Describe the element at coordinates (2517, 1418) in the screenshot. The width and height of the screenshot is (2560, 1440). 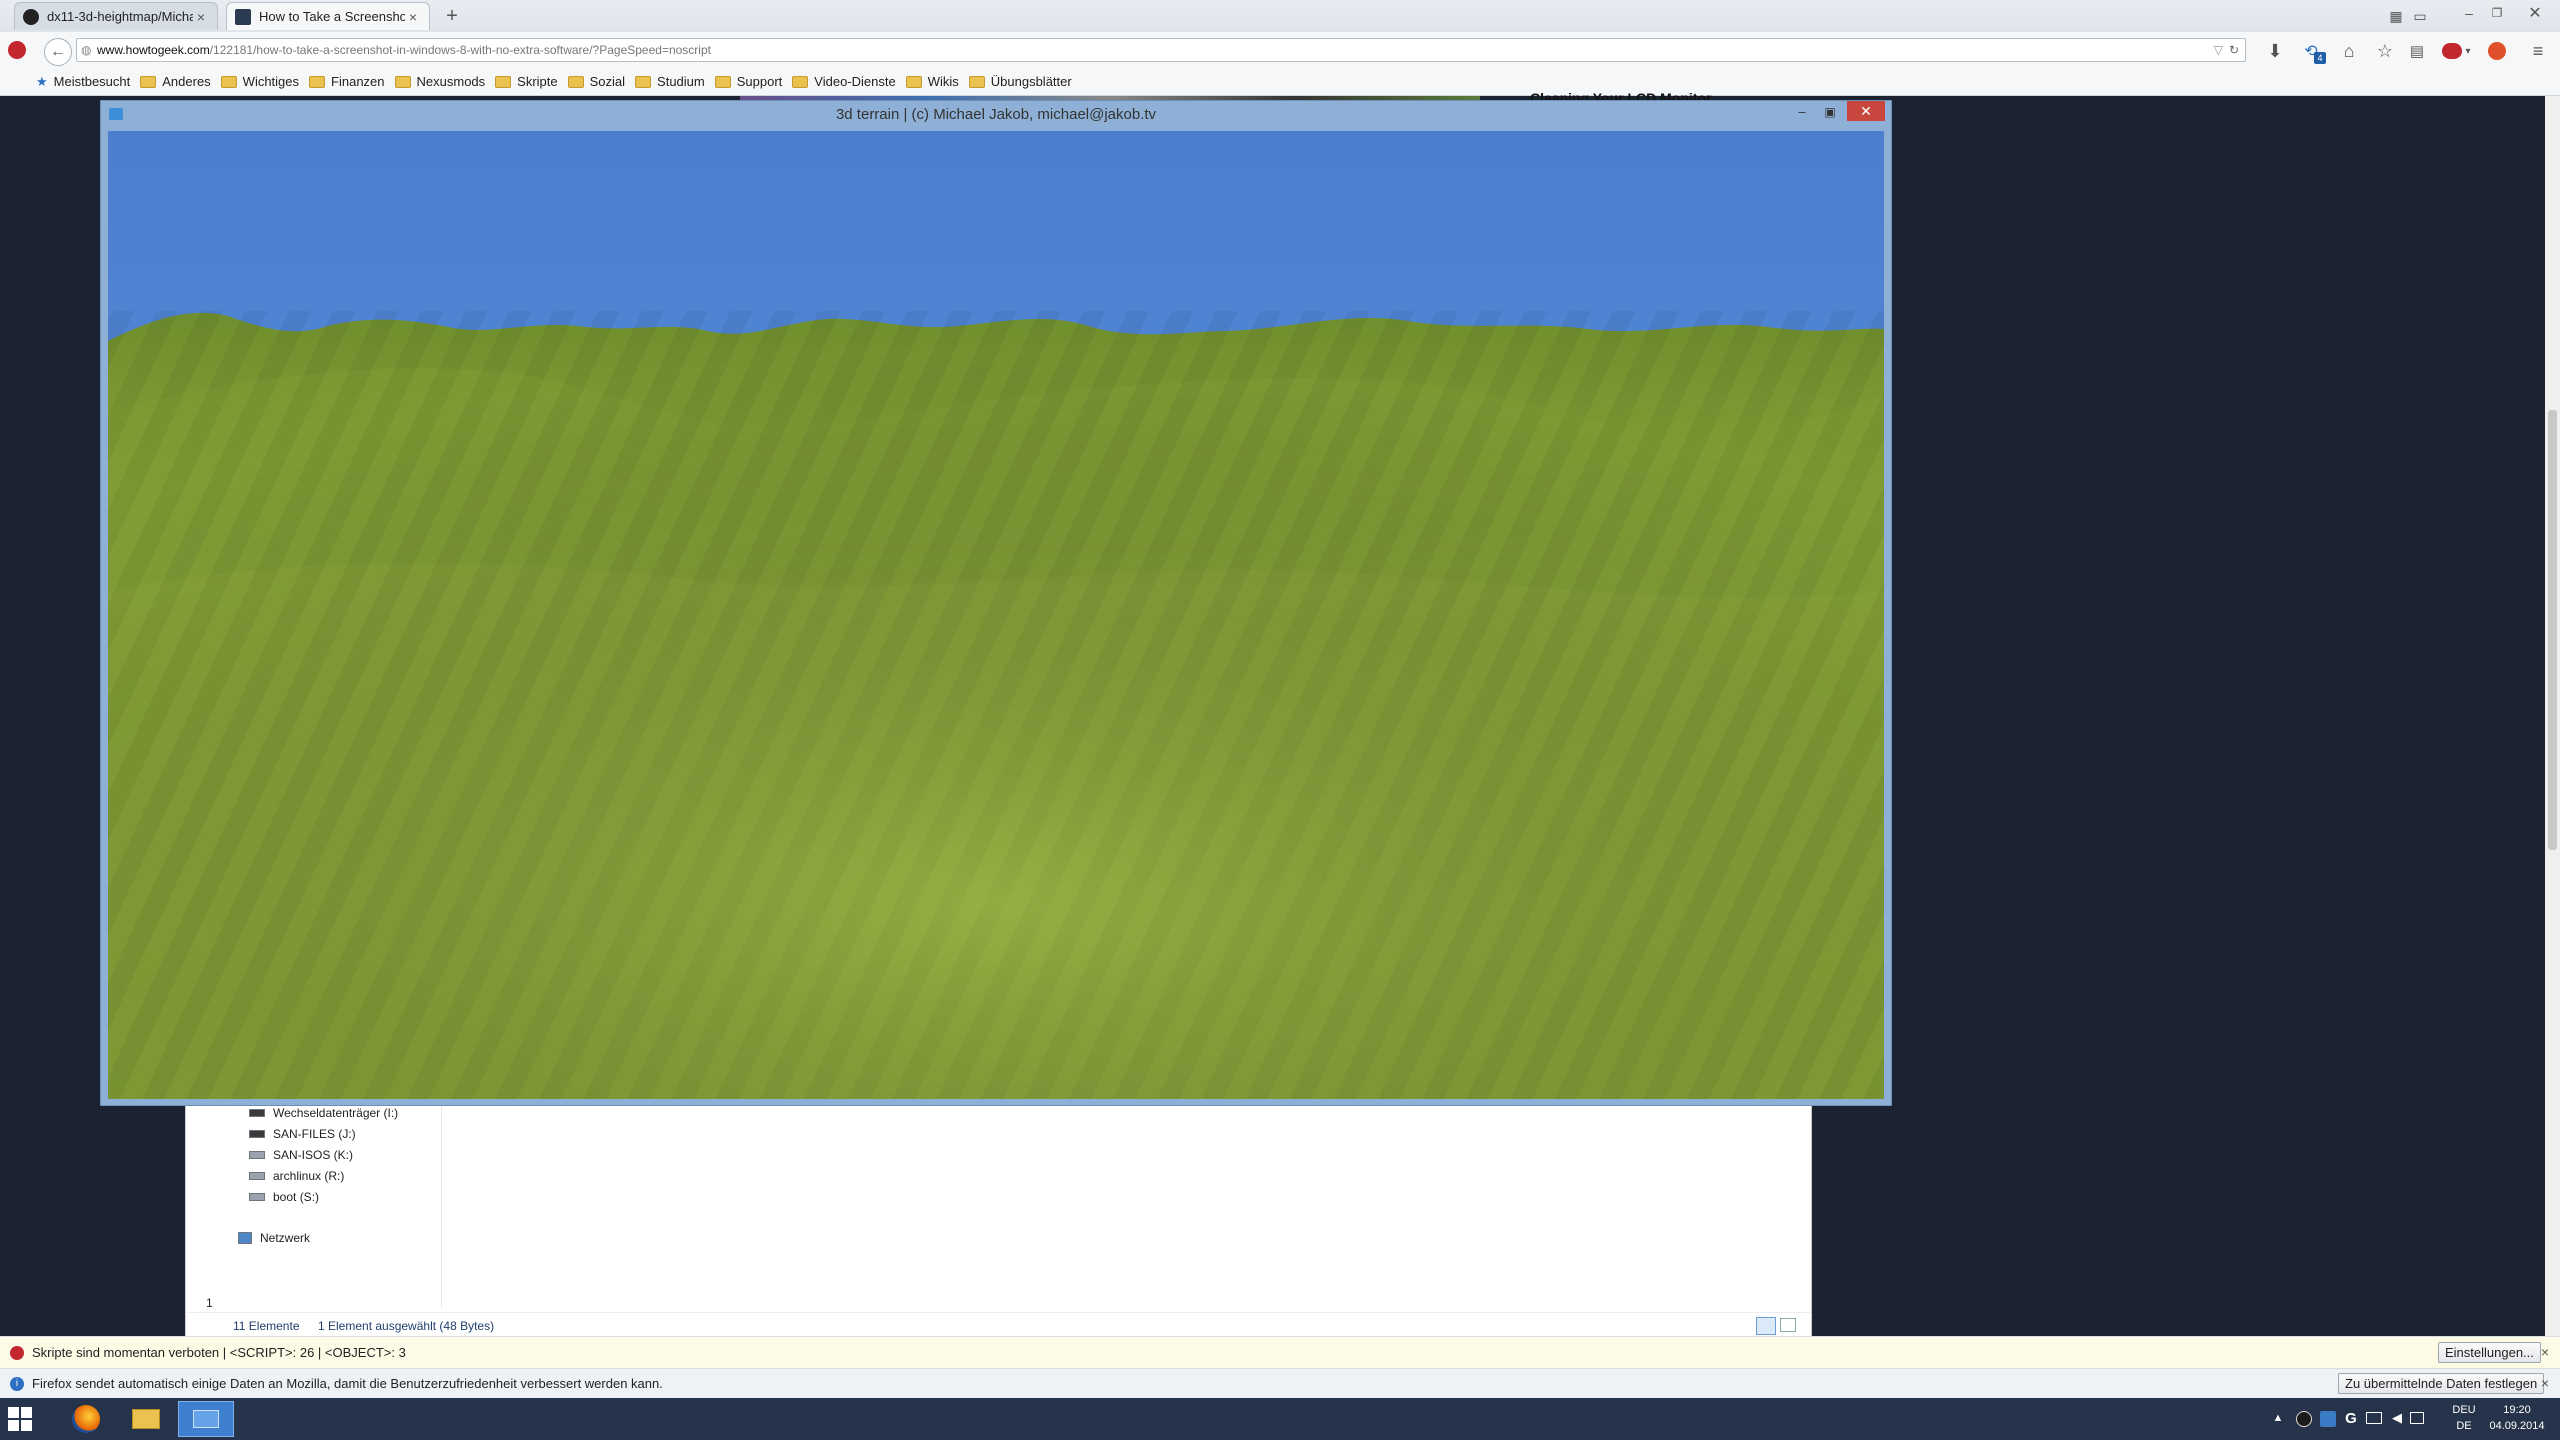
I see `clock: 19:20 04.09.2014` at that location.